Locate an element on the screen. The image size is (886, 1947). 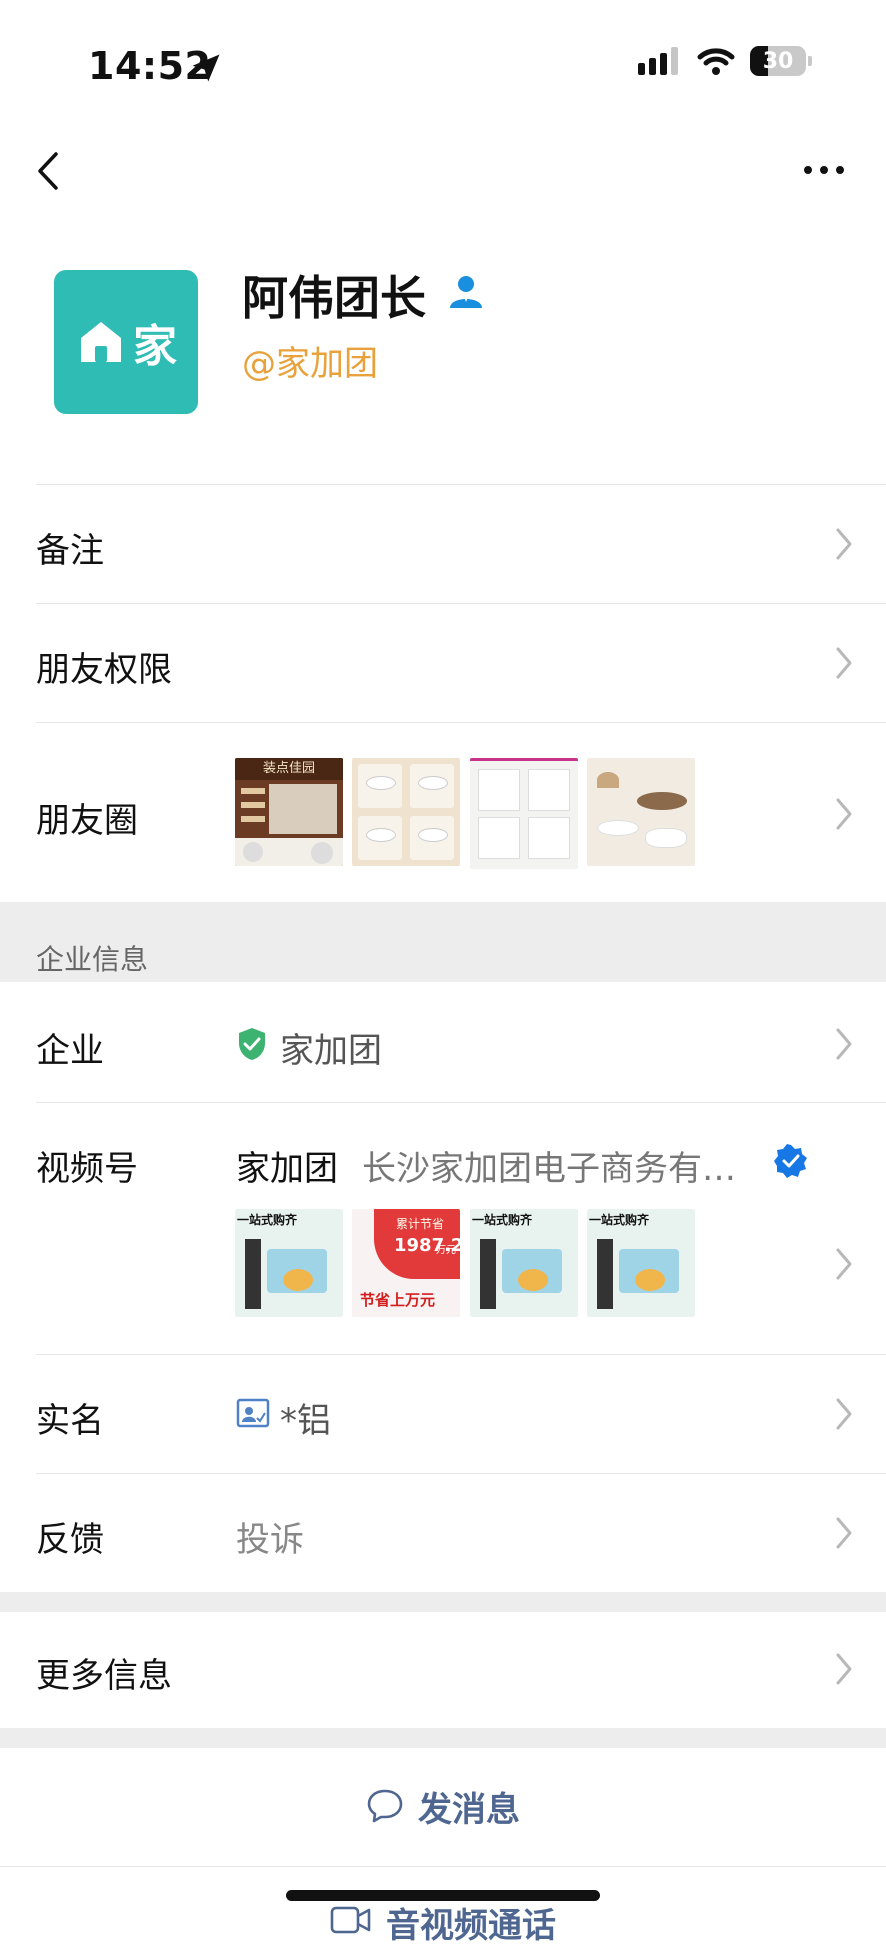
company-label: 企业 is located at coordinates (70, 1051).